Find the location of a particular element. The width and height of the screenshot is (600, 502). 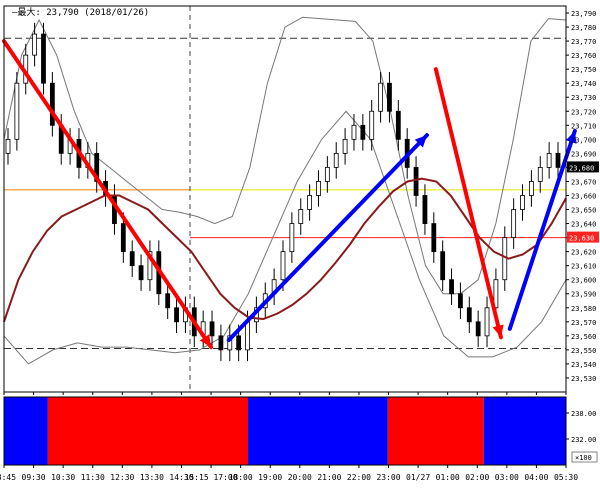

y-tick-label: 23,620 is located at coordinates (583, 253).